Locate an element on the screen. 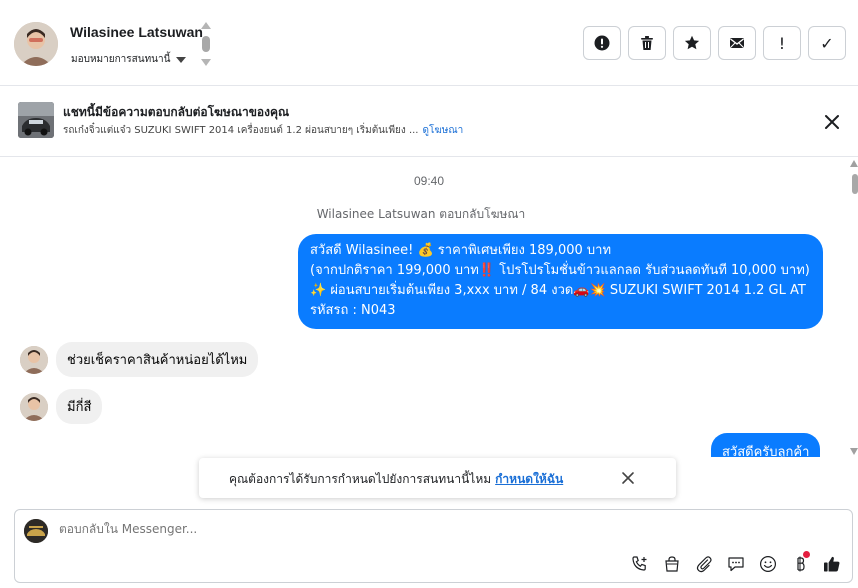 Image resolution: width=858 pixels, height=588 pixels. exclamation-icon: ! is located at coordinates (782, 43).